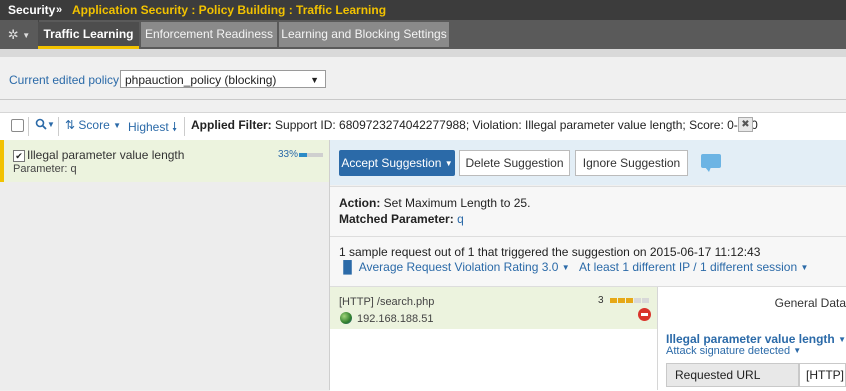  Describe the element at coordinates (728, 351) in the screenshot. I see `attack-signature-label: Attack signature detected` at that location.